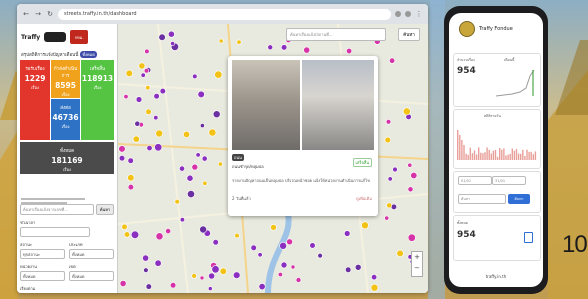 This screenshot has width=588, height=299. What do you see at coordinates (519, 199) in the screenshot?
I see `phone-search-button: ค้นหา` at bounding box center [519, 199].